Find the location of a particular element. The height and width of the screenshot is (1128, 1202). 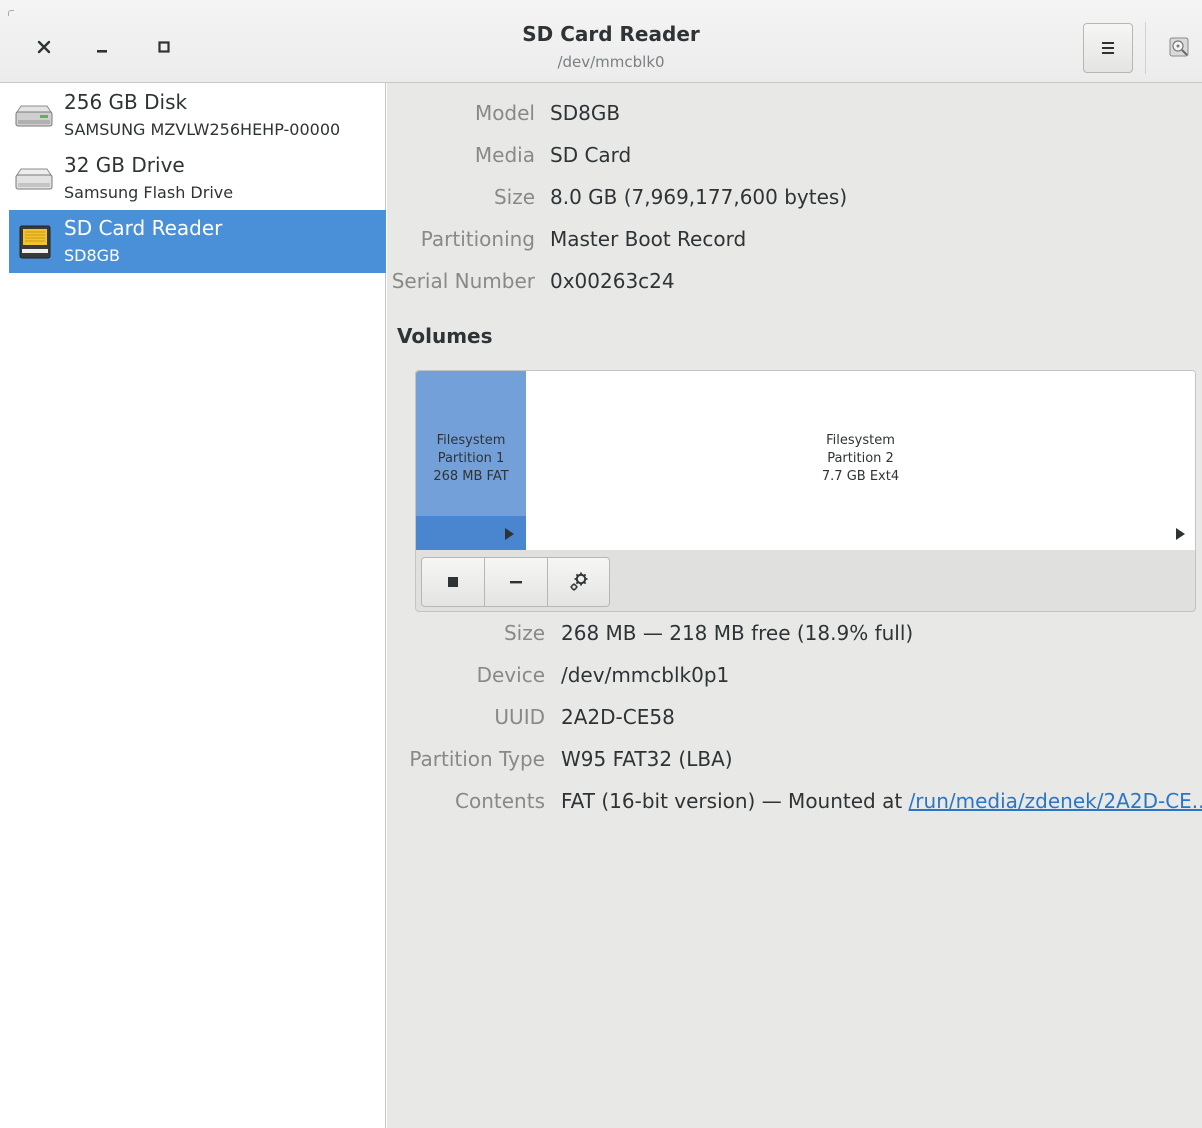

drive-name: 256 GB Disk is located at coordinates (126, 102).